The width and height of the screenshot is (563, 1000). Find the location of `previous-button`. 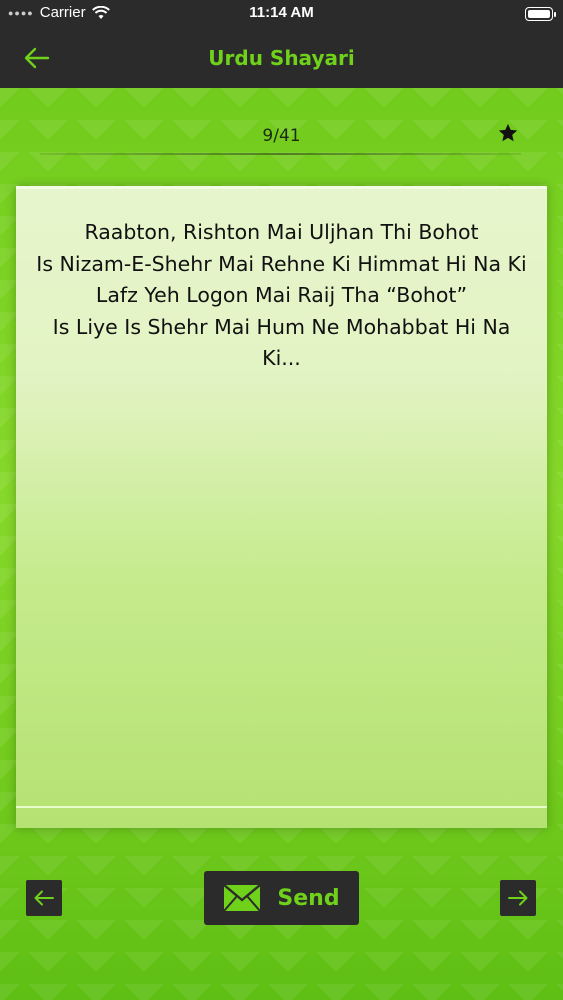

previous-button is located at coordinates (44, 898).